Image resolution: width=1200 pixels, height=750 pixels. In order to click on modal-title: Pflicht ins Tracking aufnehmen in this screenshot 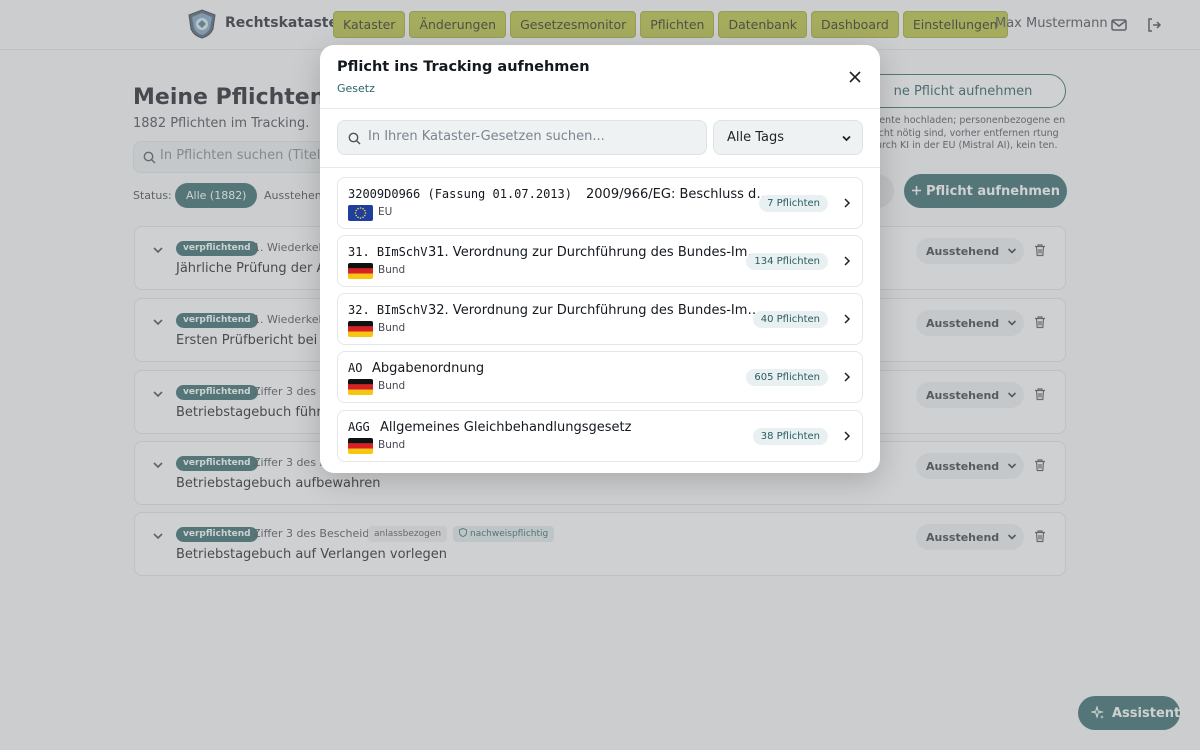, I will do `click(463, 67)`.